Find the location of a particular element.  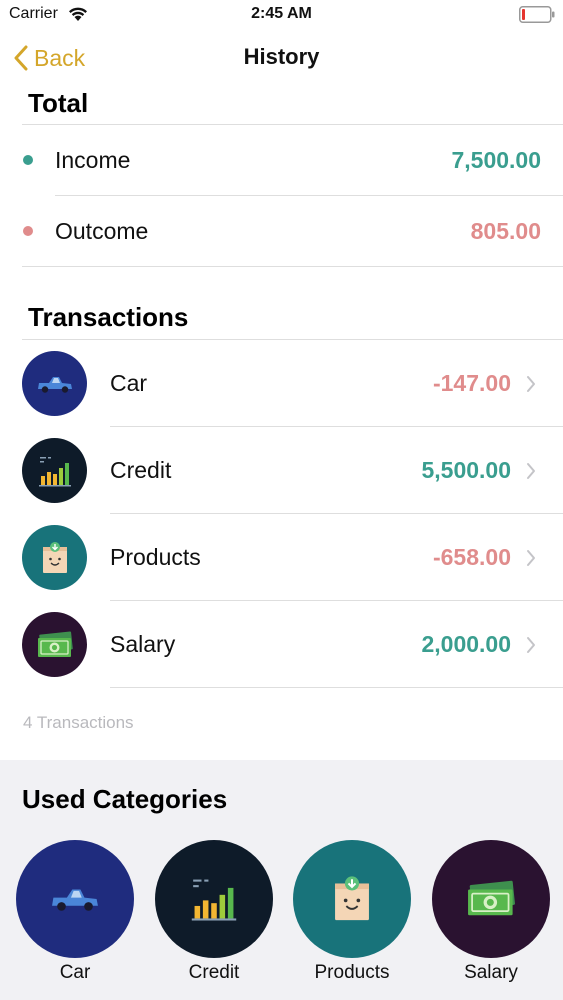

category-credit: Credit is located at coordinates (214, 920).